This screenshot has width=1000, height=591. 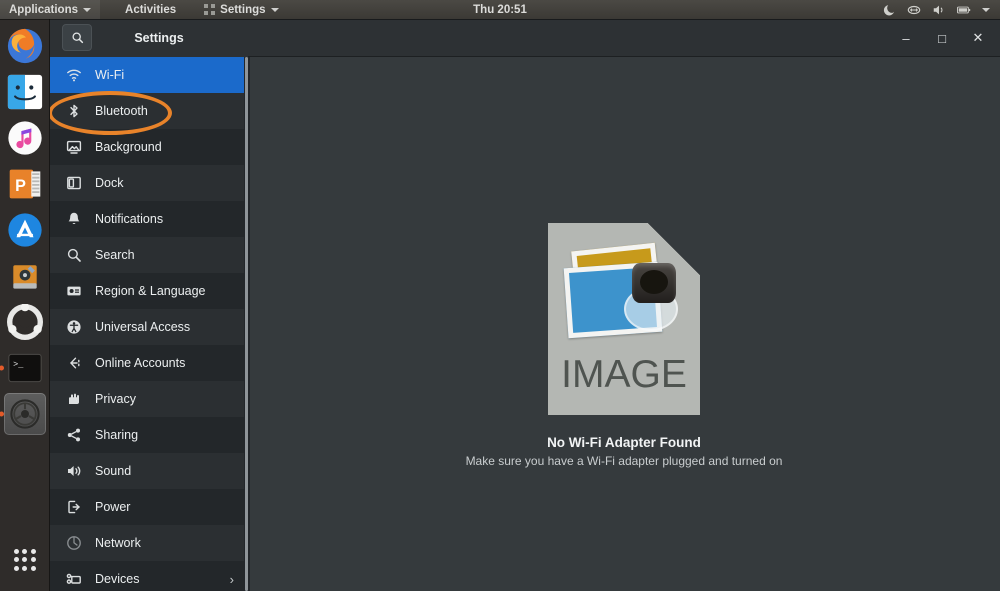 I want to click on dock-item-impress: P, so click(x=25, y=184).